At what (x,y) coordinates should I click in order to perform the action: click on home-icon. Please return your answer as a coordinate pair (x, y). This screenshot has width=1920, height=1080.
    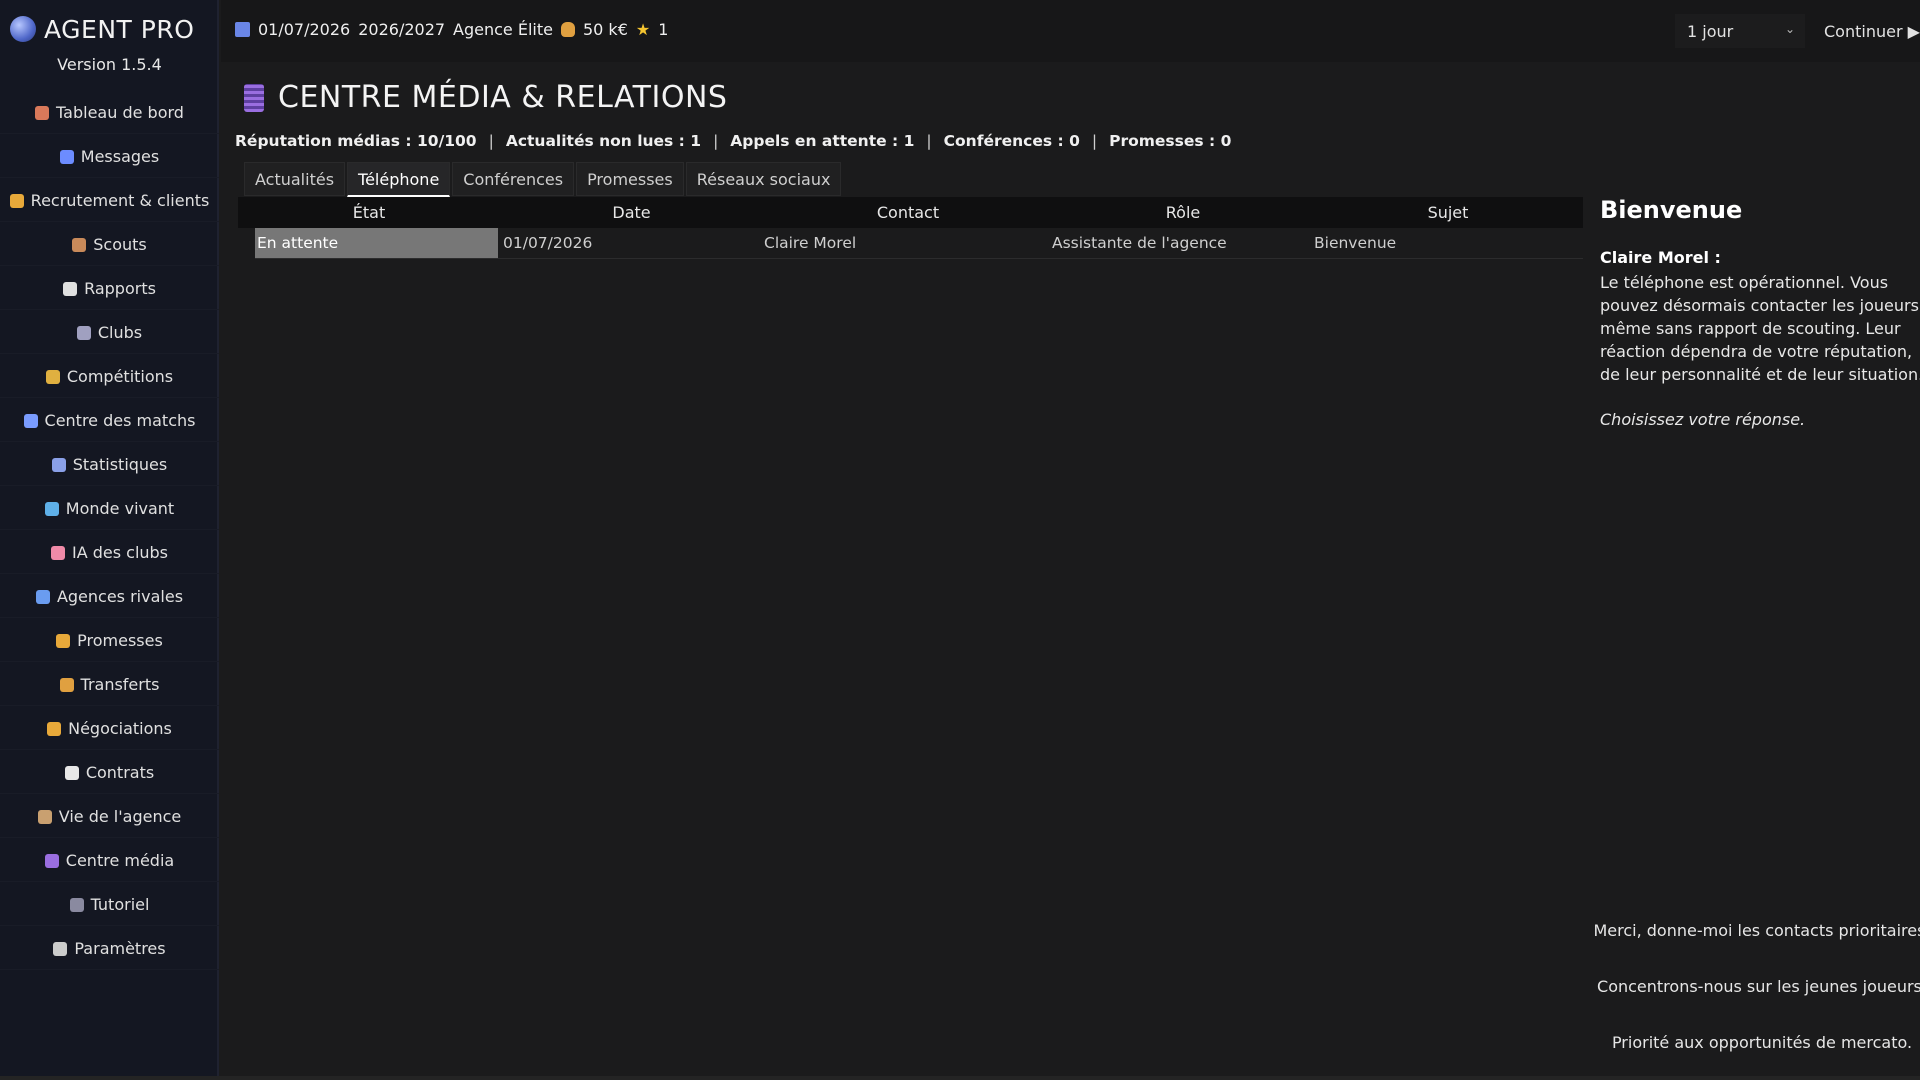
    Looking at the image, I should click on (42, 112).